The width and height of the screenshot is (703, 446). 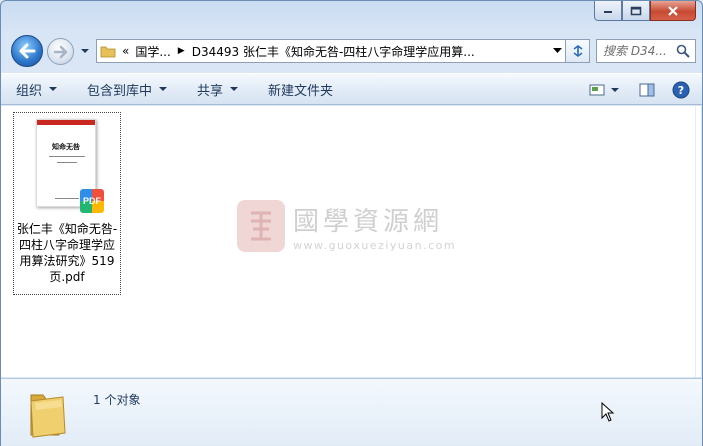 I want to click on command-bar: 组织 包含到库中 共享 新建文件夹 ?, so click(x=351, y=89).